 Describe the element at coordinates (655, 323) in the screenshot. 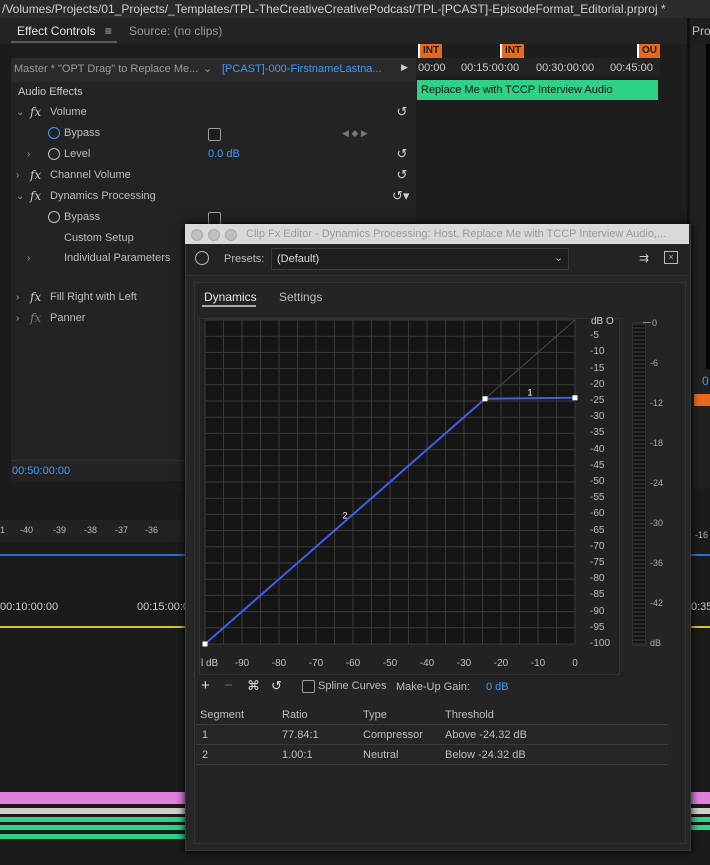

I see `meter-tick-label: 0` at that location.